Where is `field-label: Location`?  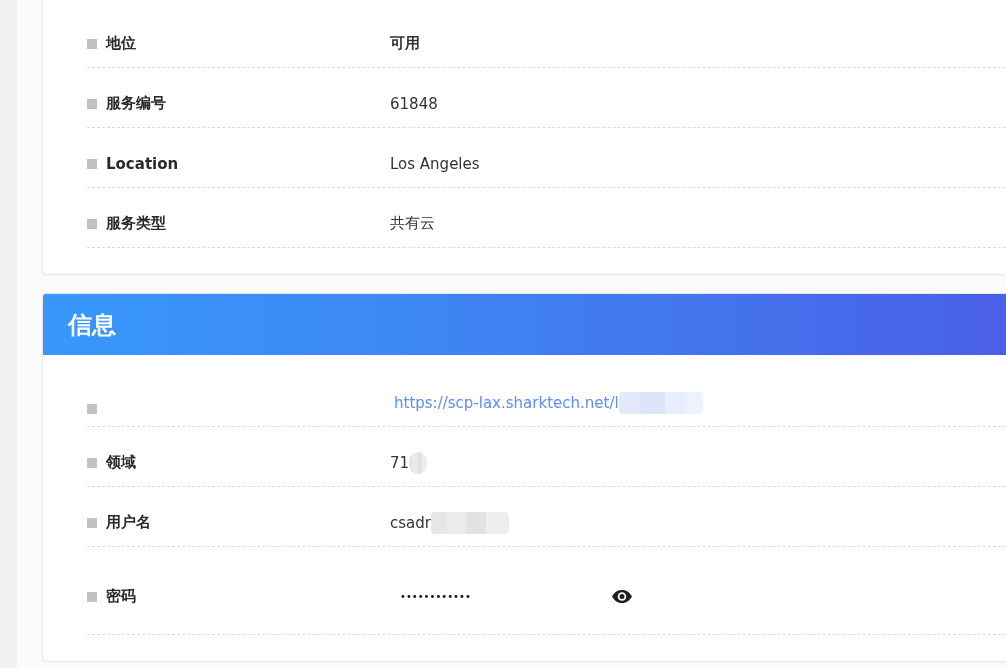
field-label: Location is located at coordinates (142, 163).